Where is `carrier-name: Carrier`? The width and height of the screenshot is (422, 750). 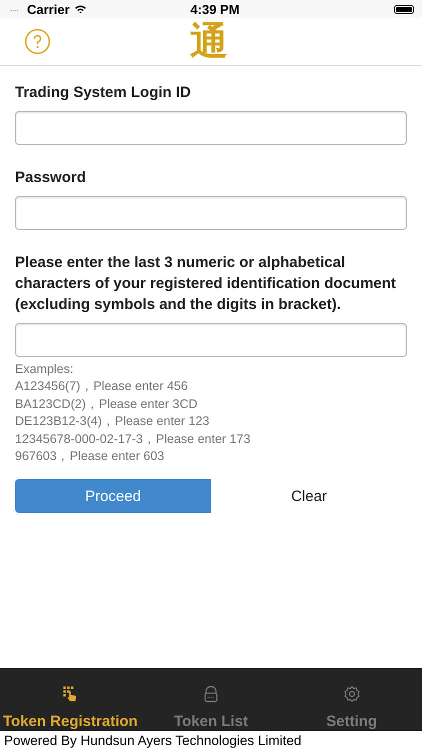 carrier-name: Carrier is located at coordinates (48, 9).